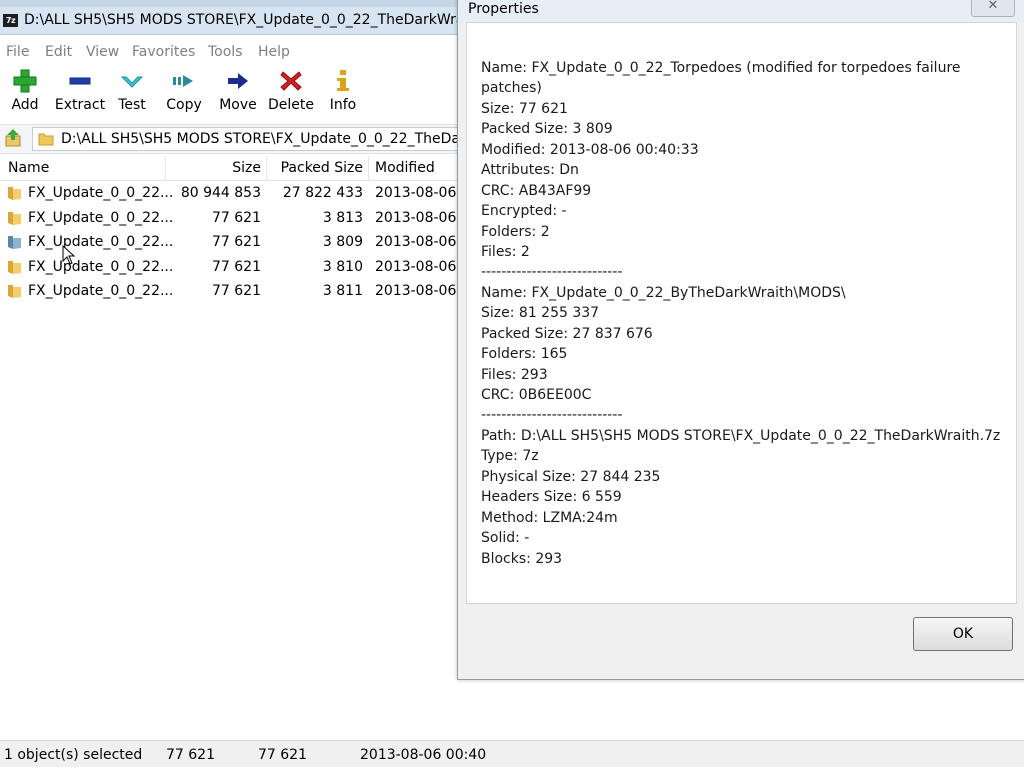  Describe the element at coordinates (238, 93) in the screenshot. I see `move-button: Move` at that location.